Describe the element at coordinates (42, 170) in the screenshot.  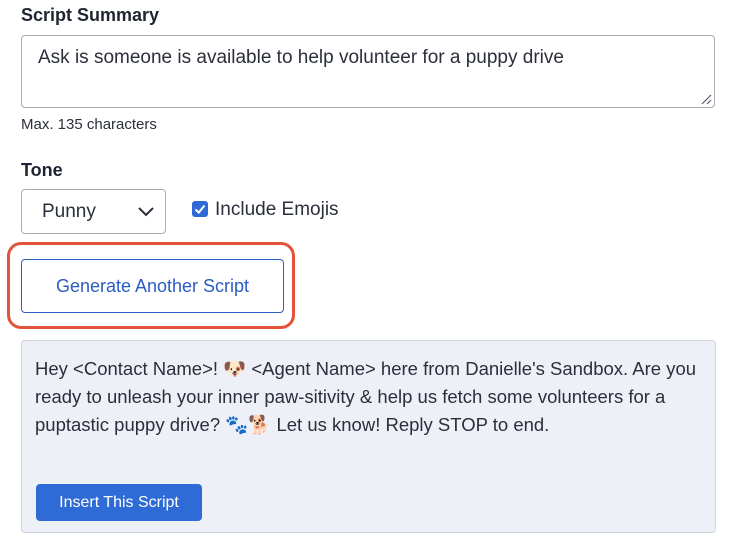
I see `tone-label: Tone` at that location.